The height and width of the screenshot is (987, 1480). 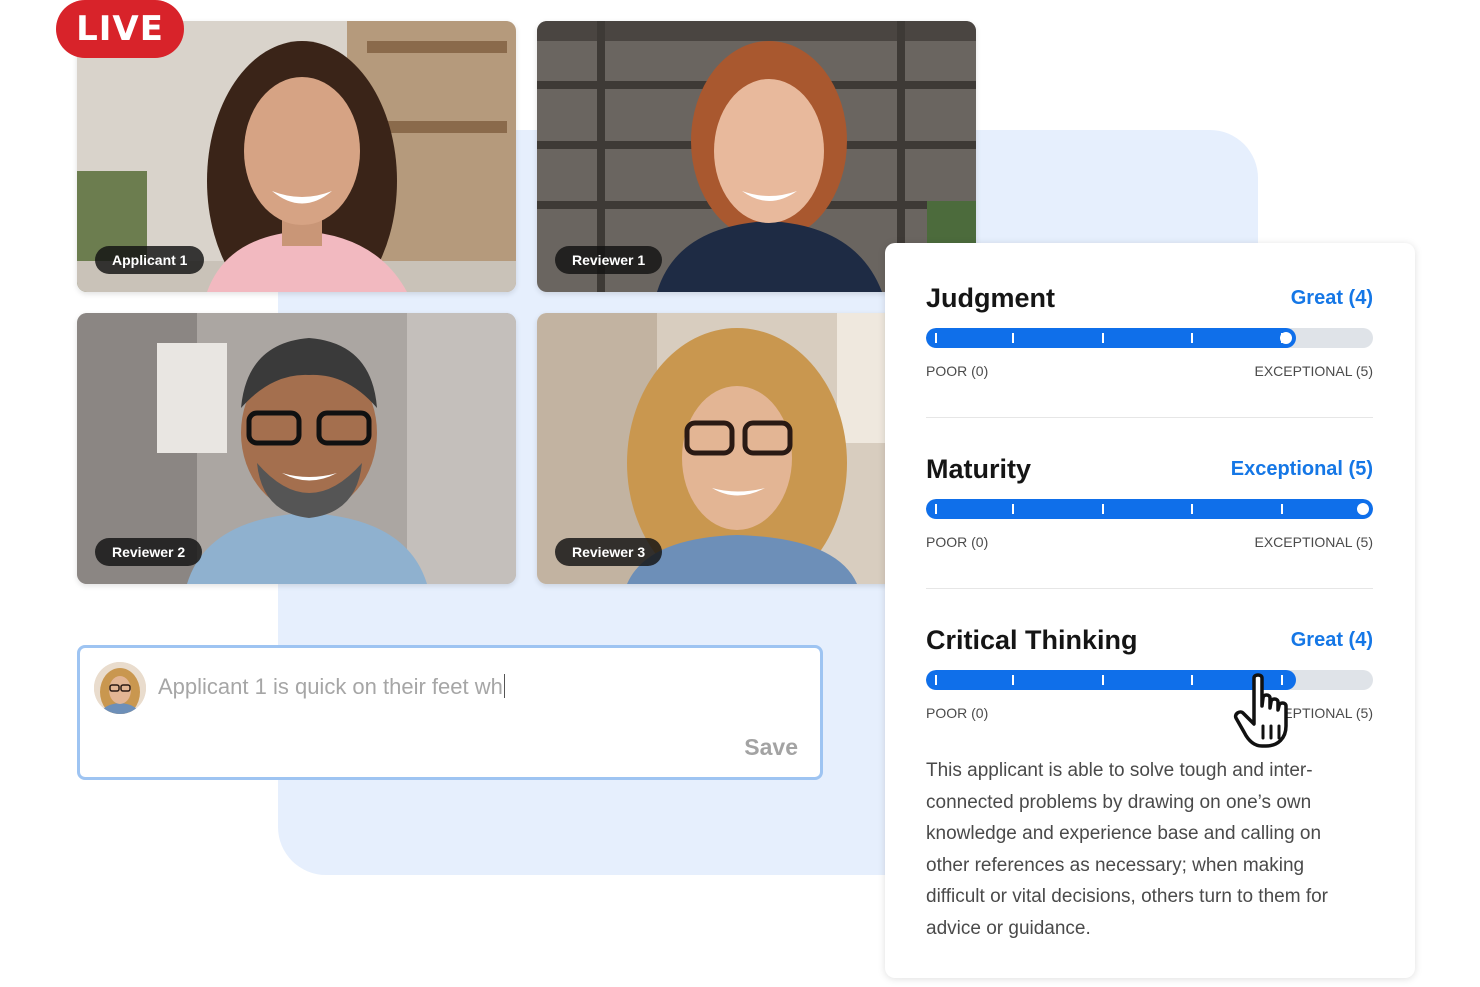 I want to click on video-tile-reviewer-2: Reviewer 2, so click(x=296, y=448).